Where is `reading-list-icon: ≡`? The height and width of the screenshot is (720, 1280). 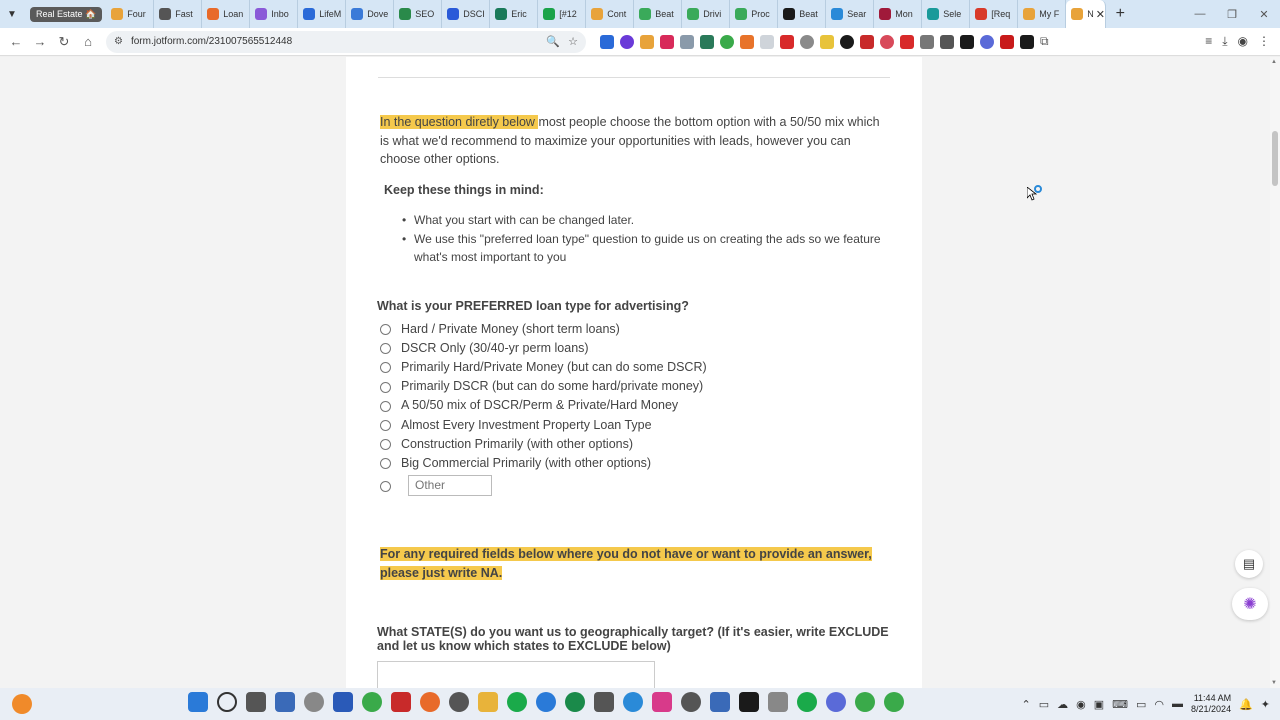
reading-list-icon: ≡ is located at coordinates (1208, 41).